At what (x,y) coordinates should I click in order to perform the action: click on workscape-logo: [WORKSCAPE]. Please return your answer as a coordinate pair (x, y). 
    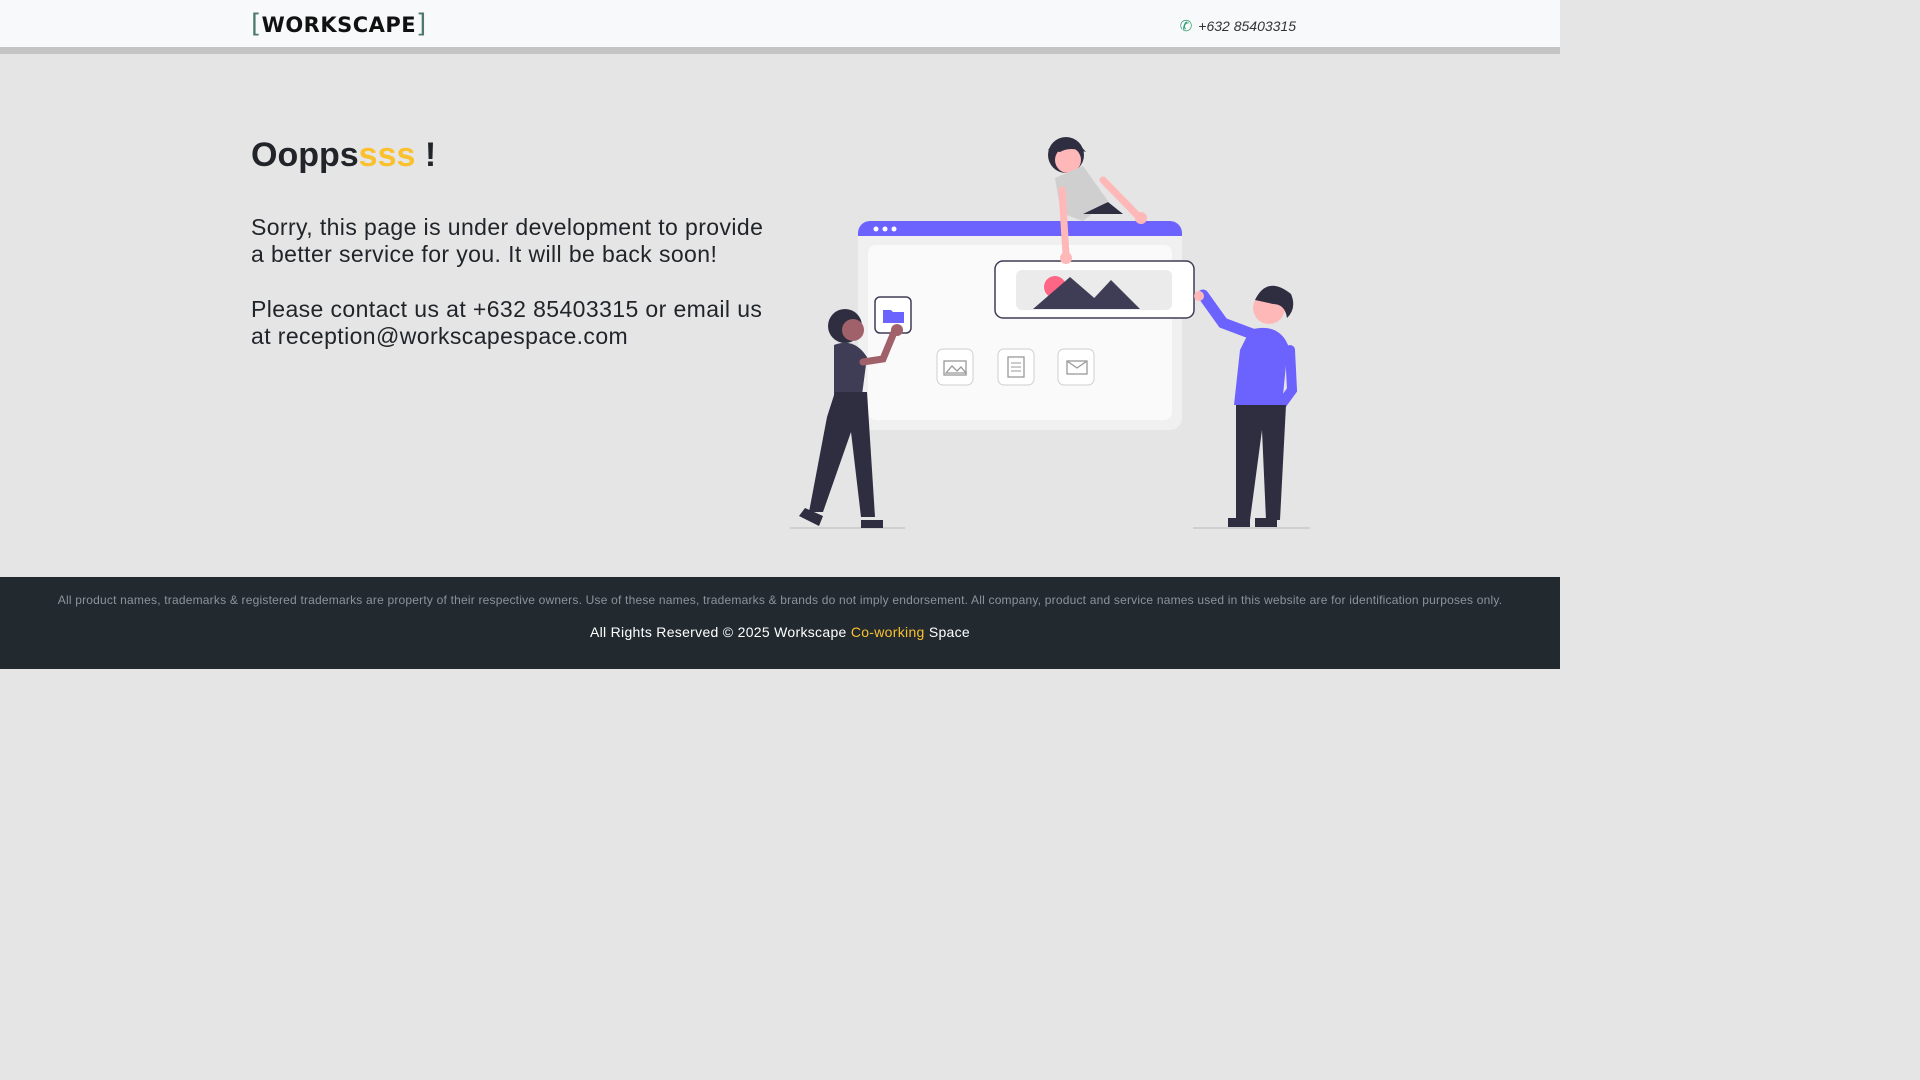
    Looking at the image, I should click on (339, 24).